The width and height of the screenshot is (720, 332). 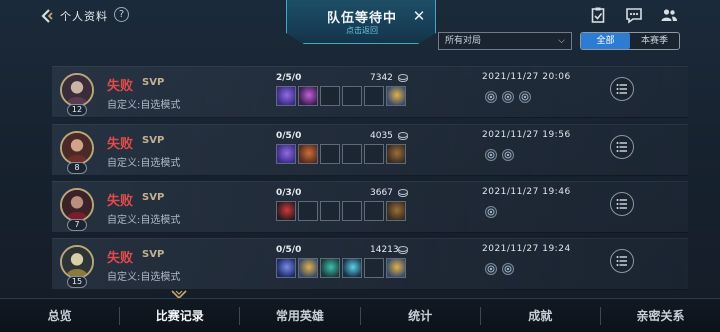 What do you see at coordinates (526, 192) in the screenshot?
I see `match-date: 2021/11/27 19:46` at bounding box center [526, 192].